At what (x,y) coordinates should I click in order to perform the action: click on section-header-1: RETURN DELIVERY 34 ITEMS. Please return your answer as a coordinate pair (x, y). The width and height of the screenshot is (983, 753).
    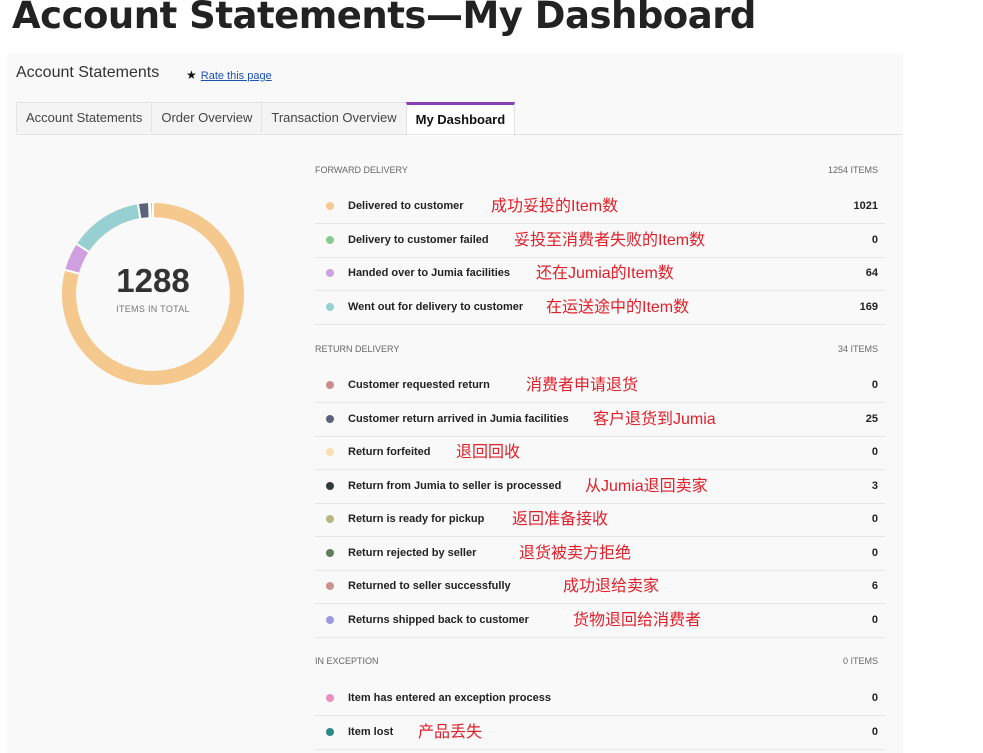
    Looking at the image, I should click on (600, 354).